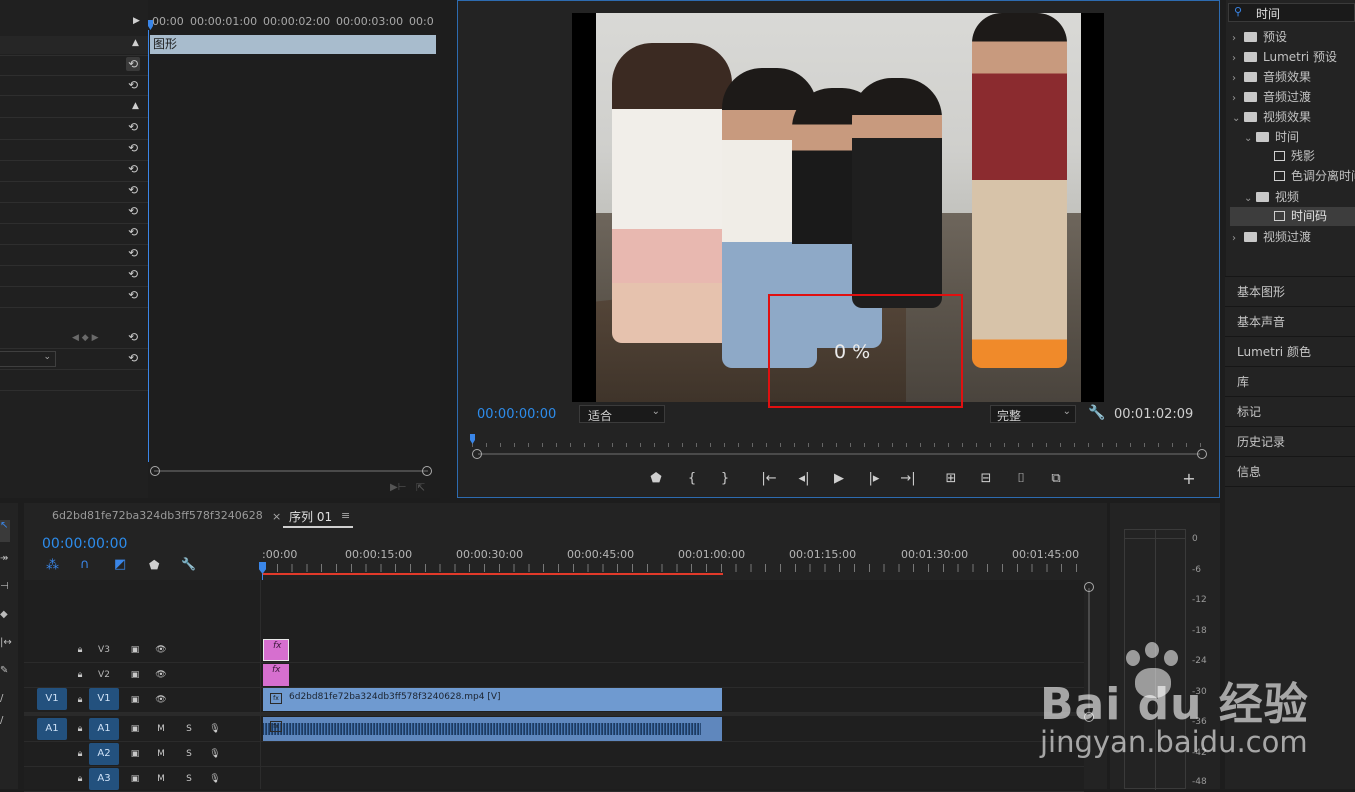  What do you see at coordinates (52, 729) in the screenshot?
I see `source-patch-a1: A1` at bounding box center [52, 729].